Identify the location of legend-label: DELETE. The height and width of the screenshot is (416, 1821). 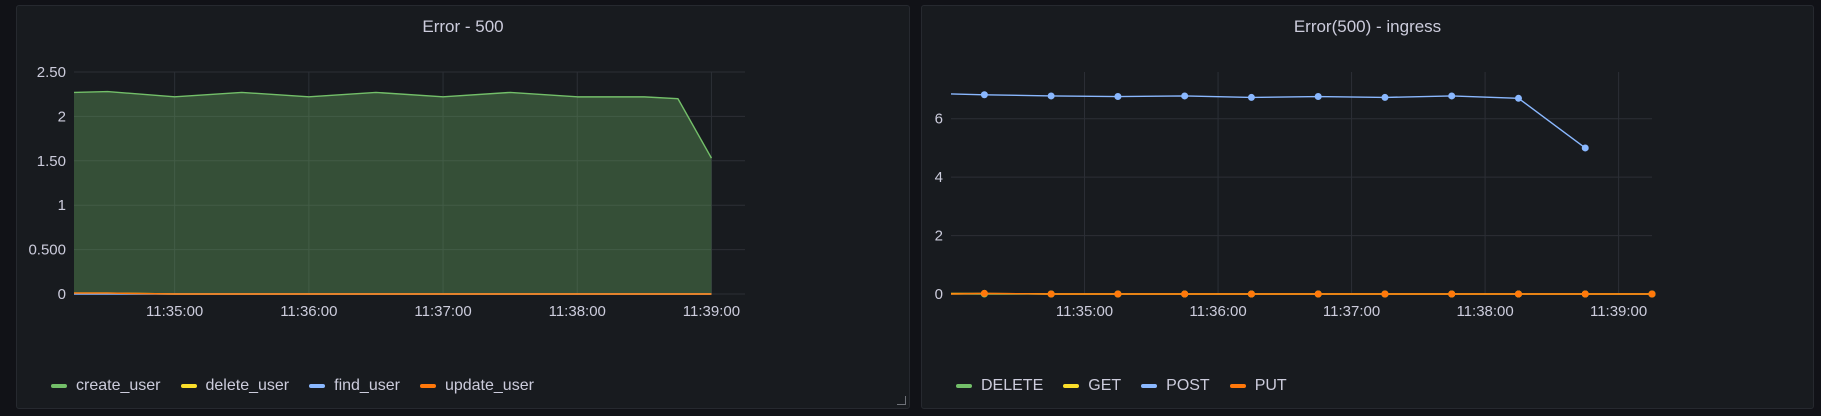
(1012, 385).